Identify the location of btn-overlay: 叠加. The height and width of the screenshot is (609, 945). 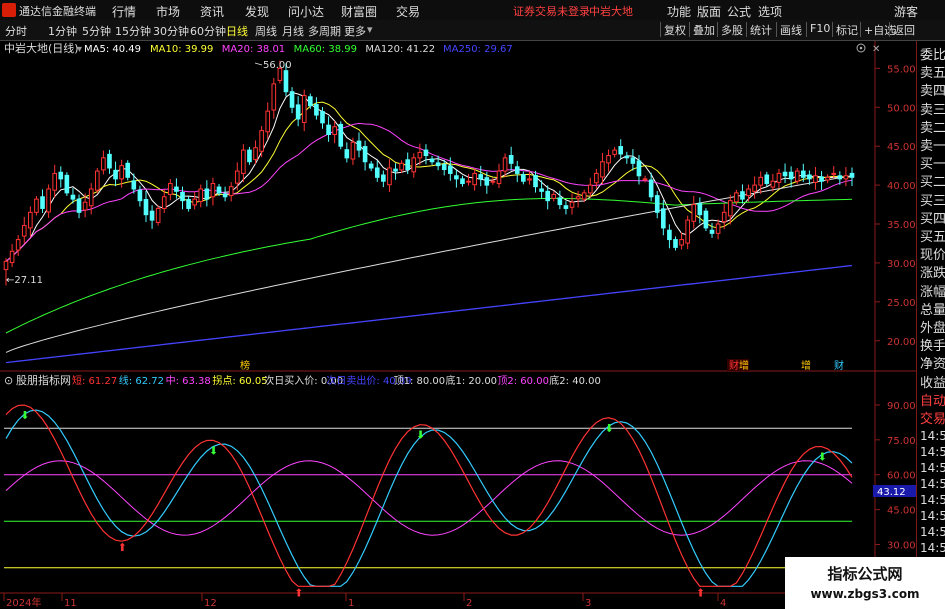
(703, 29).